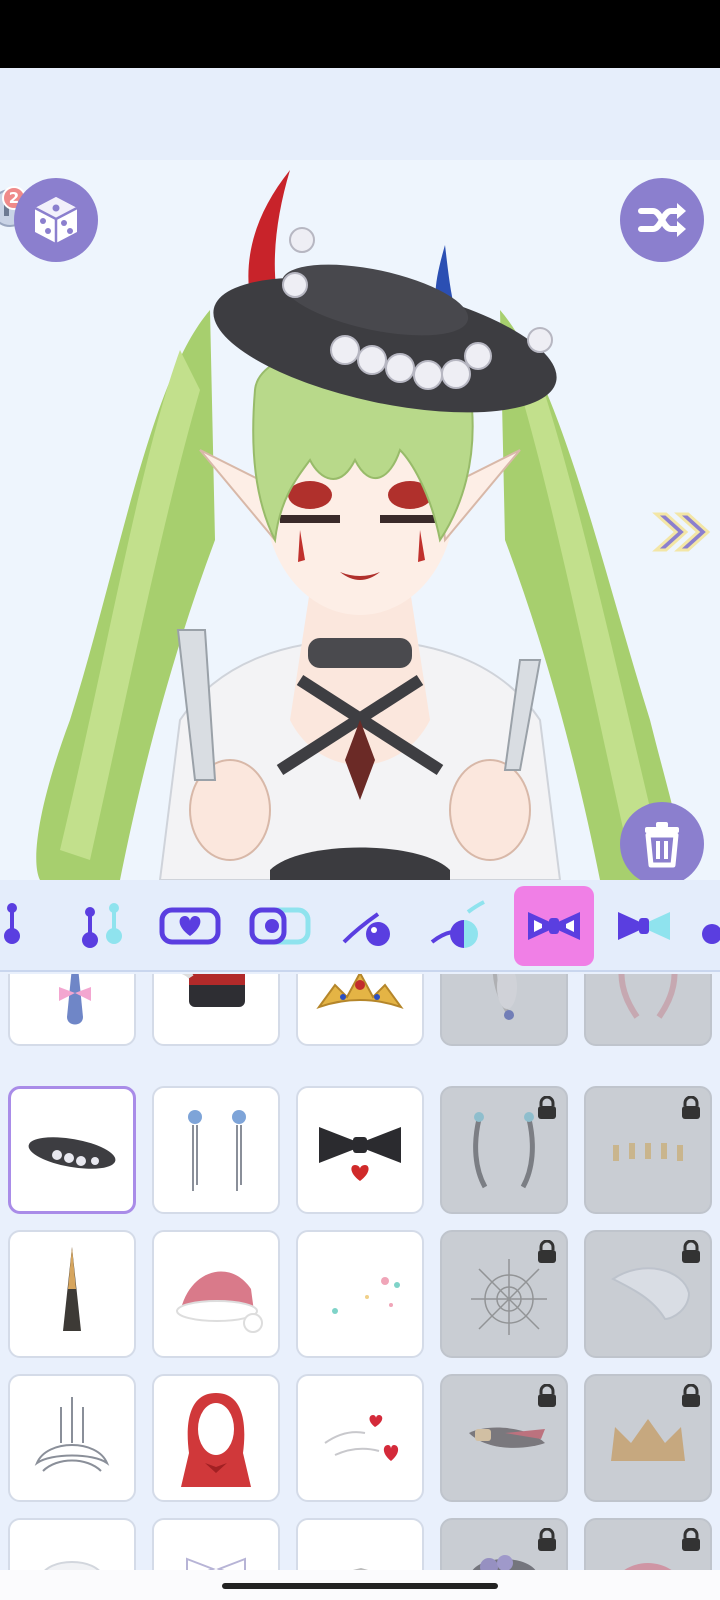 Image resolution: width=720 pixels, height=1600 pixels. I want to click on black-bow-heart-item, so click(360, 1150).